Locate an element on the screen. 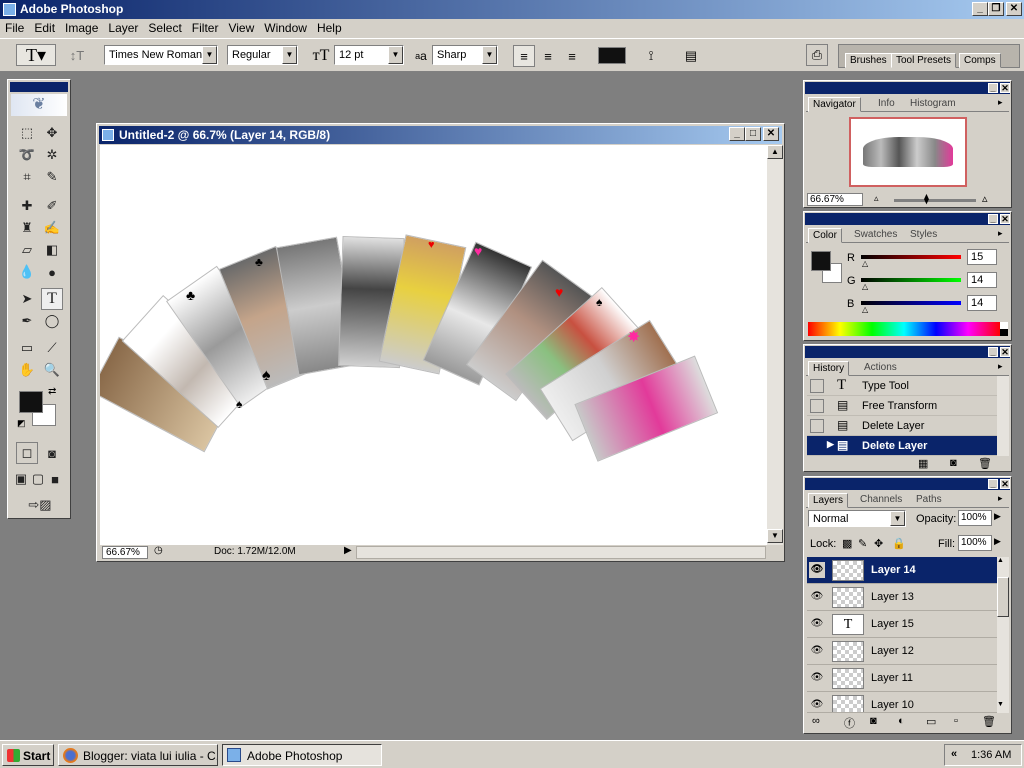 The height and width of the screenshot is (768, 1024). path-selection-icon: ➤ is located at coordinates (27, 299).